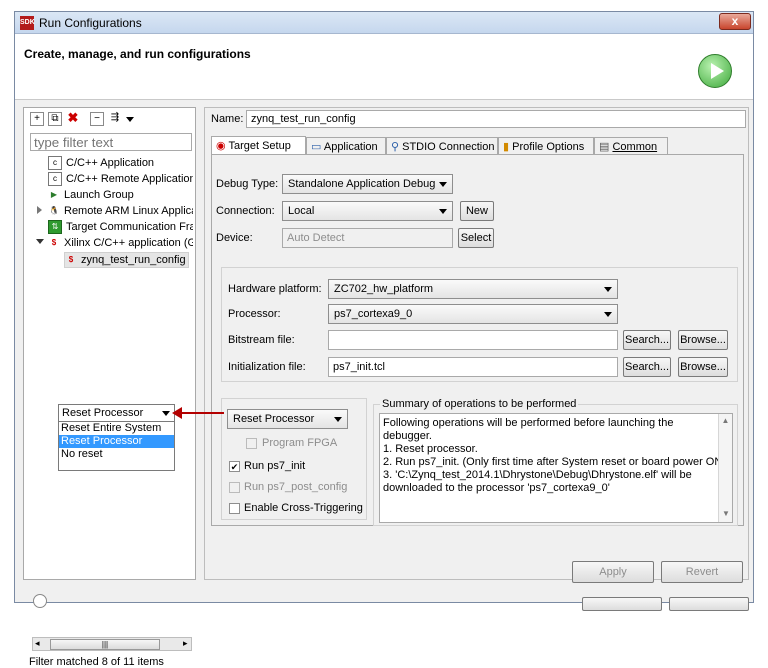 Image resolution: width=768 pixels, height=668 pixels. What do you see at coordinates (287, 419) in the screenshot?
I see `reset-type-select: Reset Processor` at bounding box center [287, 419].